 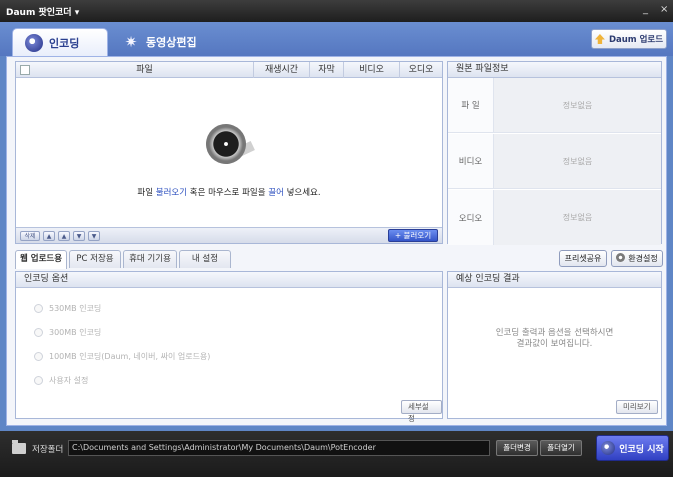 I want to click on folder-icon, so click(x=19, y=447).